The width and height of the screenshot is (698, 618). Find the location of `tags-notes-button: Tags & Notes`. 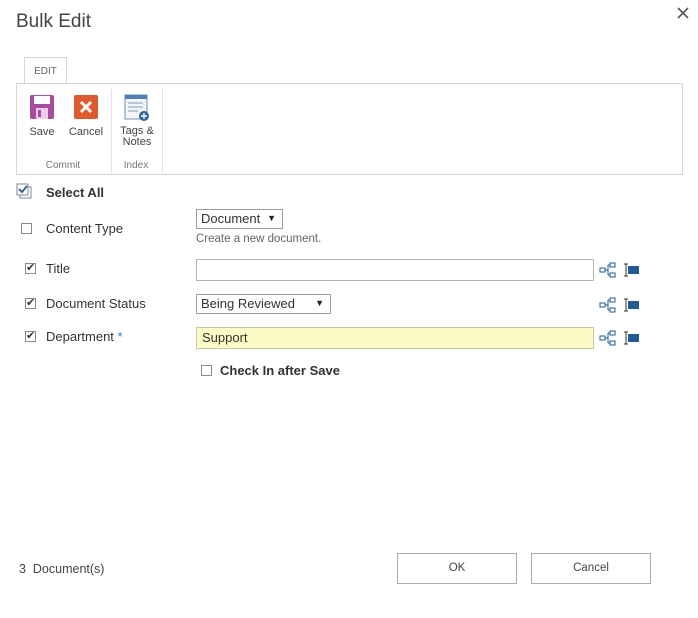

tags-notes-button: Tags & Notes is located at coordinates (137, 120).